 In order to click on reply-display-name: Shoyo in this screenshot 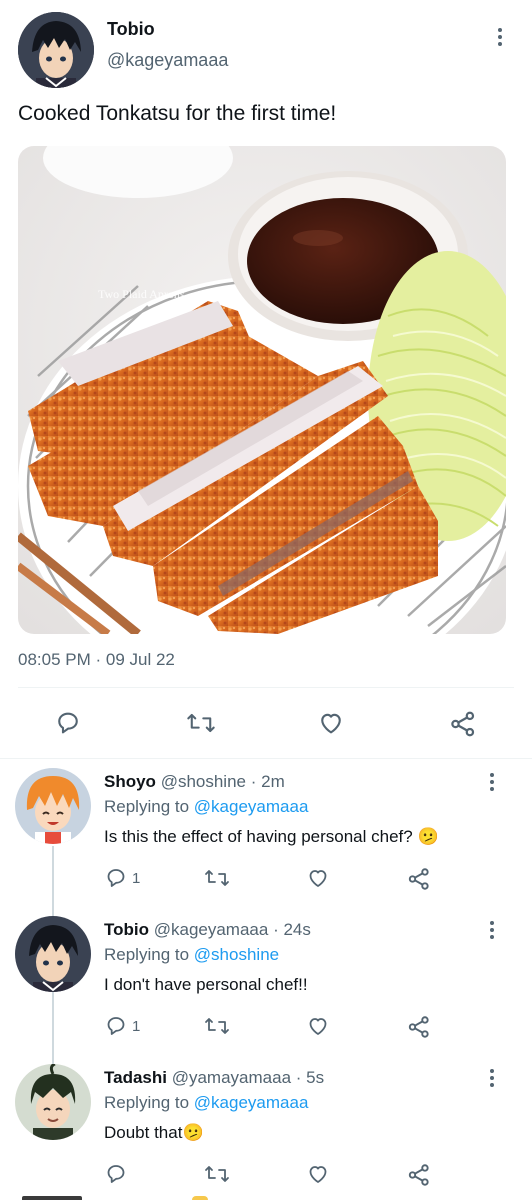, I will do `click(130, 781)`.